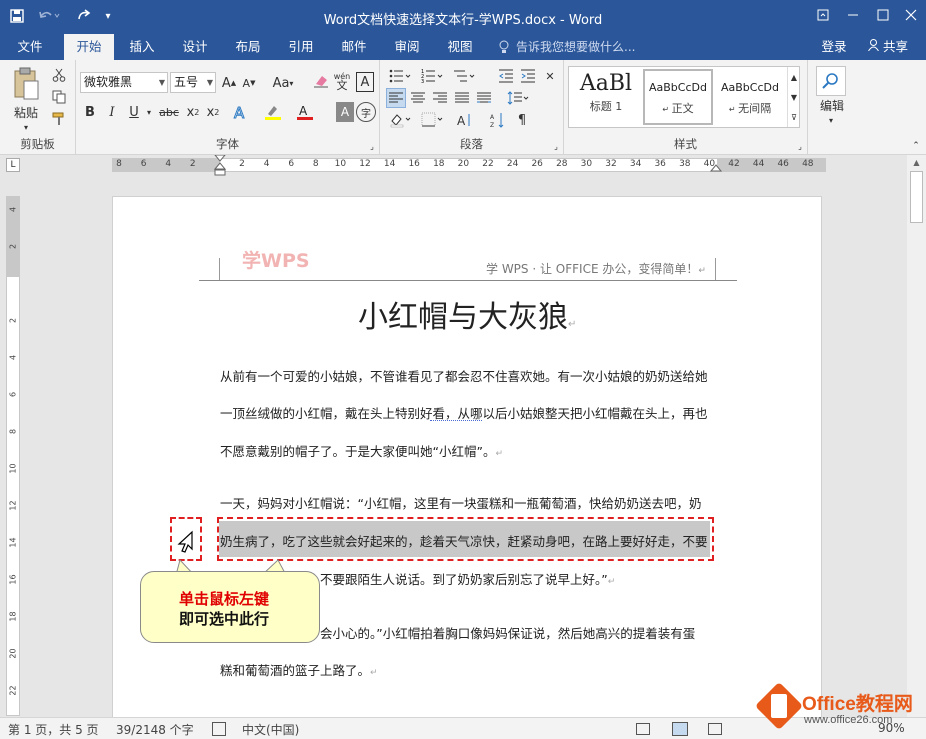 Image resolution: width=926 pixels, height=739 pixels. Describe the element at coordinates (59, 119) in the screenshot. I see `format-painter-icon` at that location.